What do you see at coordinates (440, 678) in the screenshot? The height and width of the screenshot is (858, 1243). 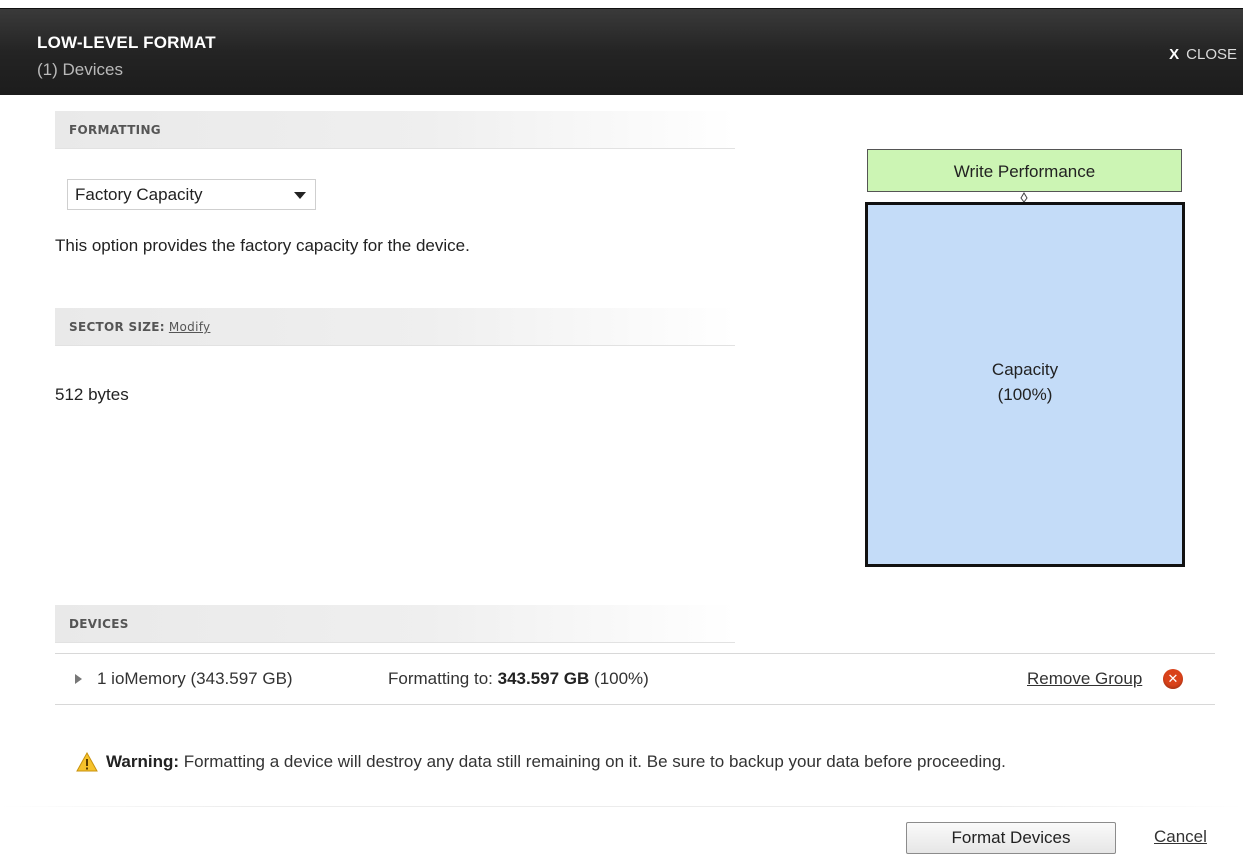 I see `formatting-to-label: Formatting to:` at bounding box center [440, 678].